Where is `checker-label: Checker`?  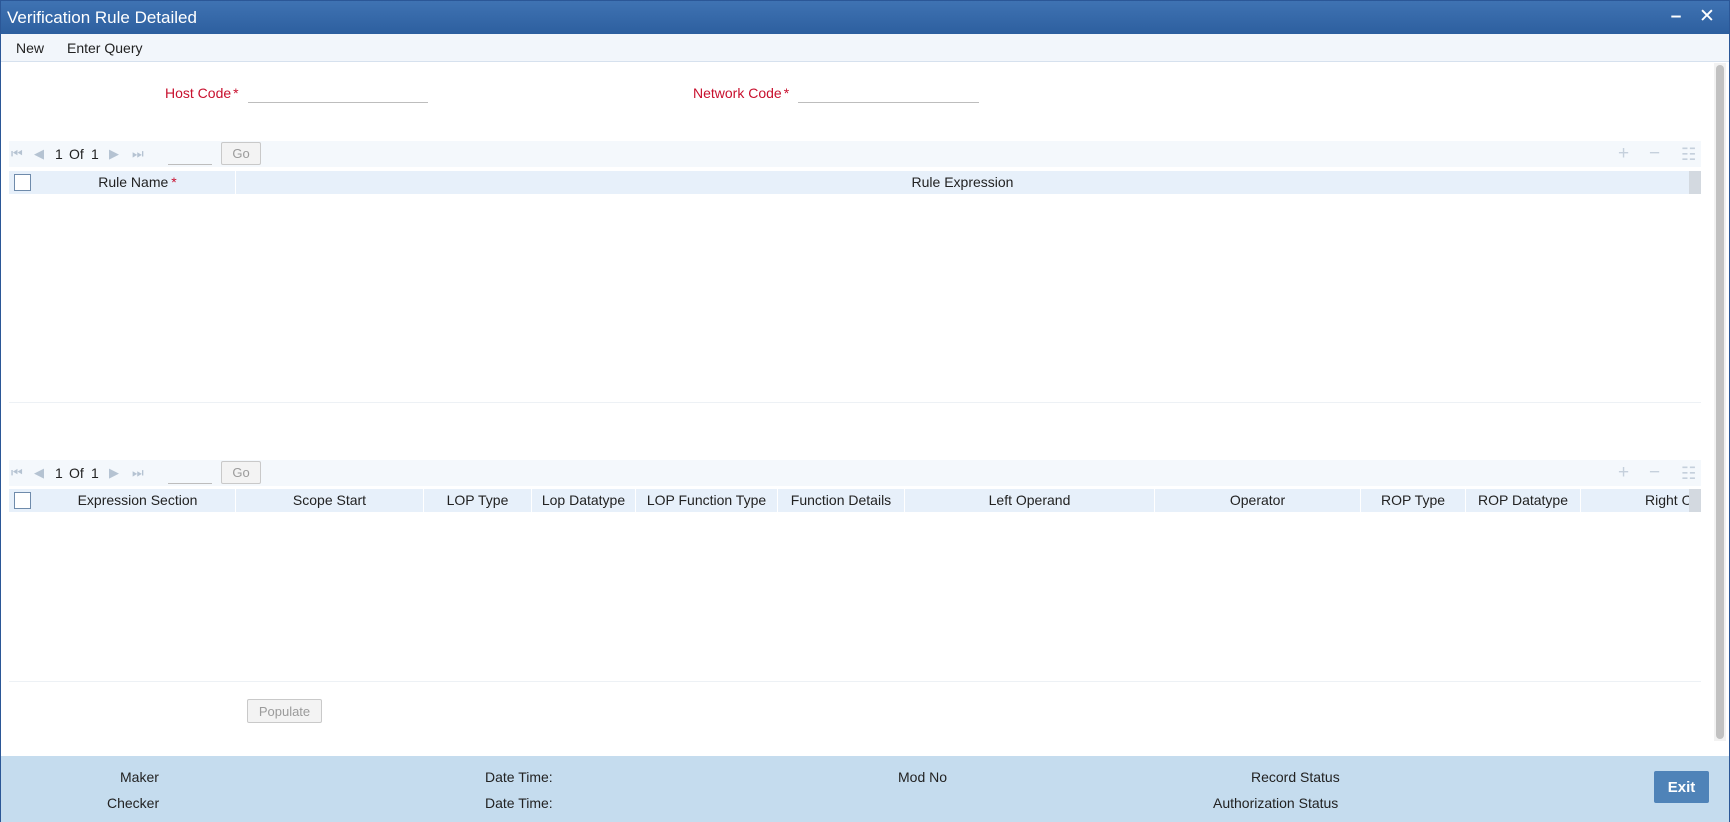 checker-label: Checker is located at coordinates (133, 803).